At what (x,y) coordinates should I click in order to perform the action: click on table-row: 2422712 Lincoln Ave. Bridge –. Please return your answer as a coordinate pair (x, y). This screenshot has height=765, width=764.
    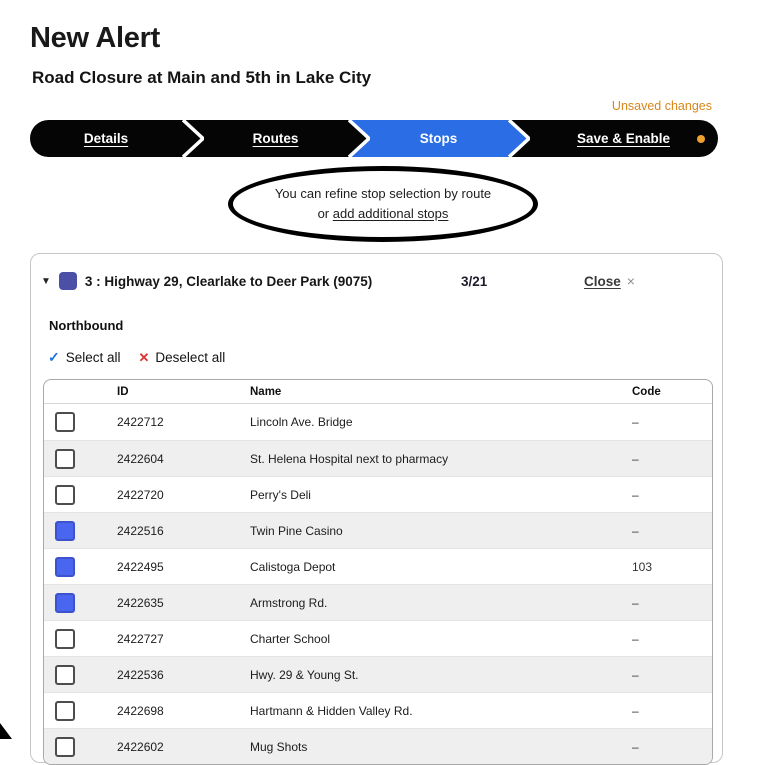
    Looking at the image, I should click on (378, 422).